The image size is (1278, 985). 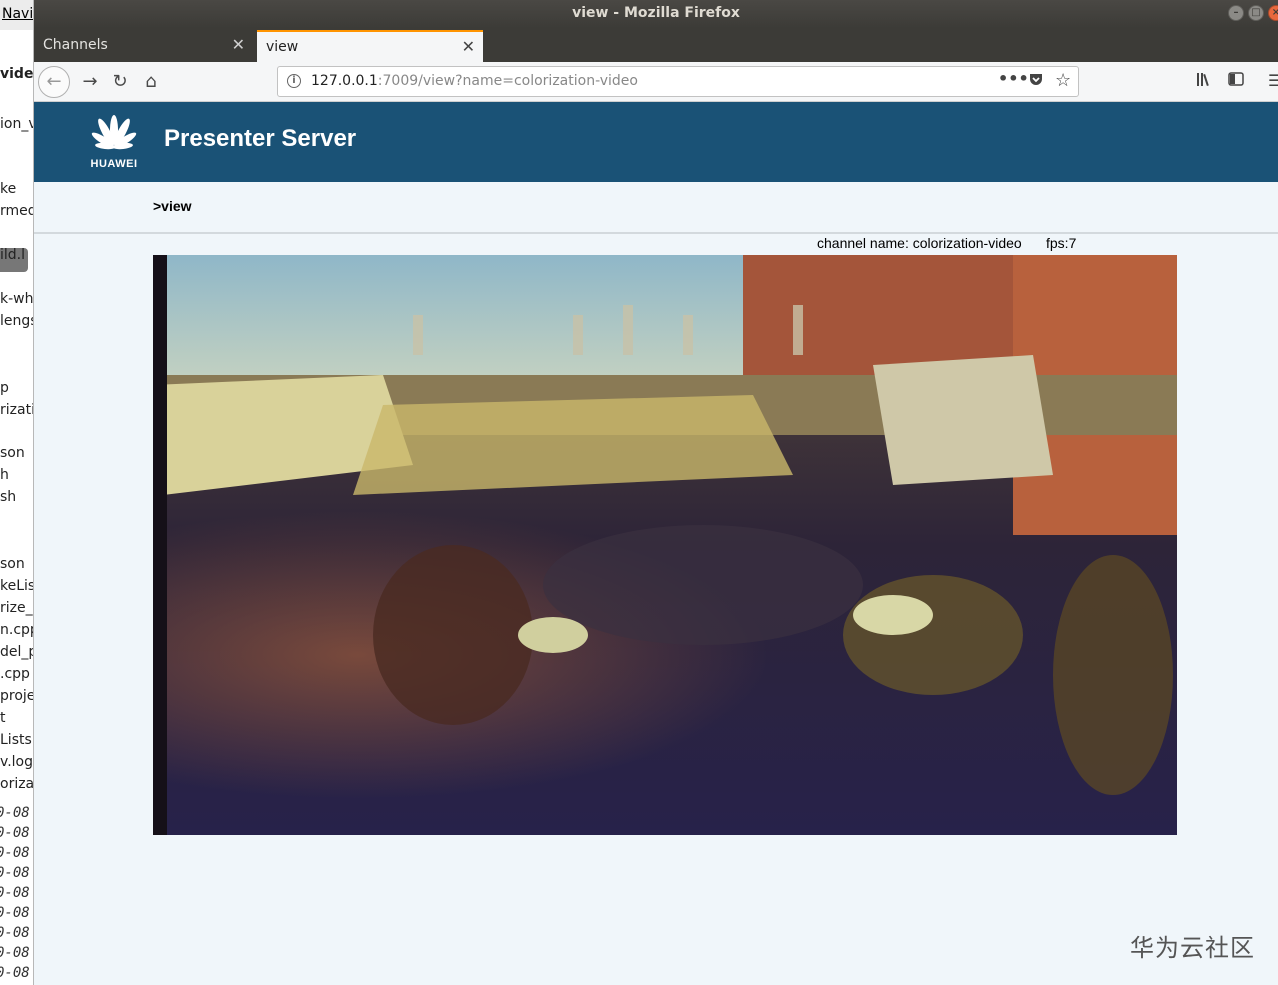 I want to click on background-text-line: v.log, so click(x=16, y=762).